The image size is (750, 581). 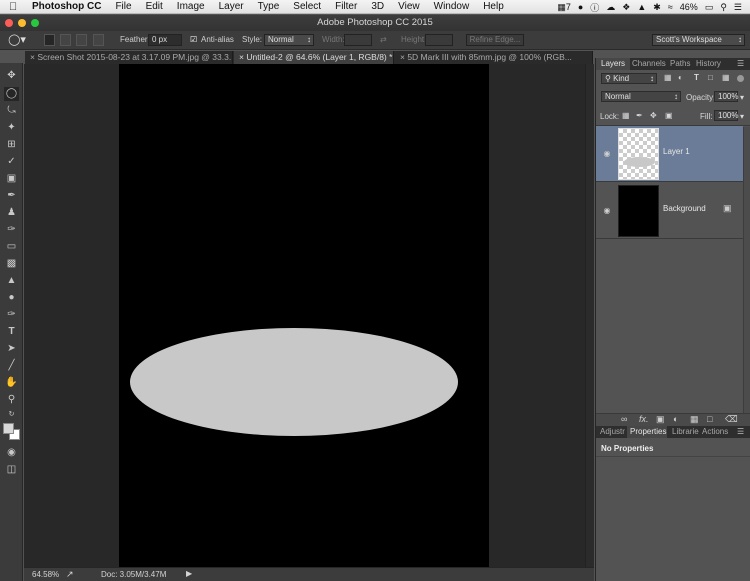 What do you see at coordinates (738, 7) in the screenshot?
I see `notification-icon: ☰` at bounding box center [738, 7].